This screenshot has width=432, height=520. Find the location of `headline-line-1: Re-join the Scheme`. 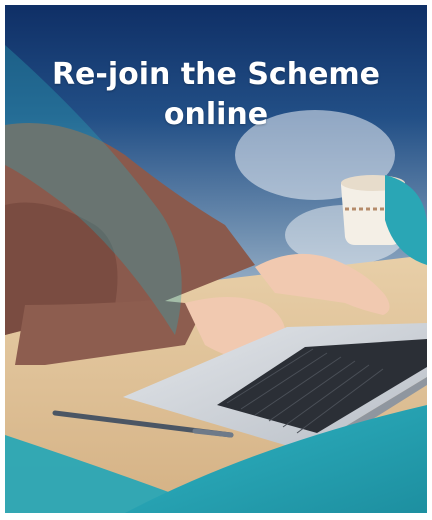

headline-line-1: Re-join the Scheme is located at coordinates (216, 74).